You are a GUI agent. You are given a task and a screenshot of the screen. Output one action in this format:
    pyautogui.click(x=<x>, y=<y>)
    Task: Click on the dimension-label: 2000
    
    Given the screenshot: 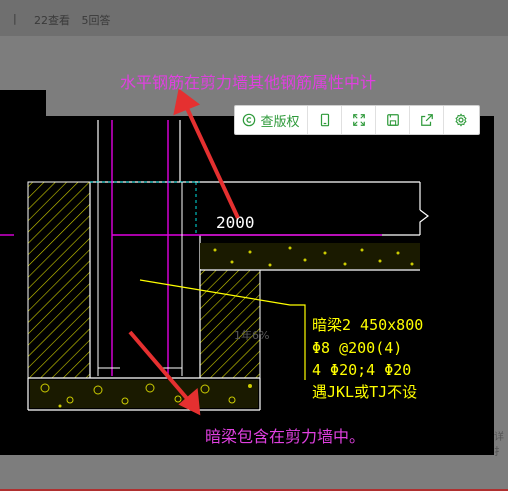 What is the action you would take?
    pyautogui.click(x=235, y=222)
    